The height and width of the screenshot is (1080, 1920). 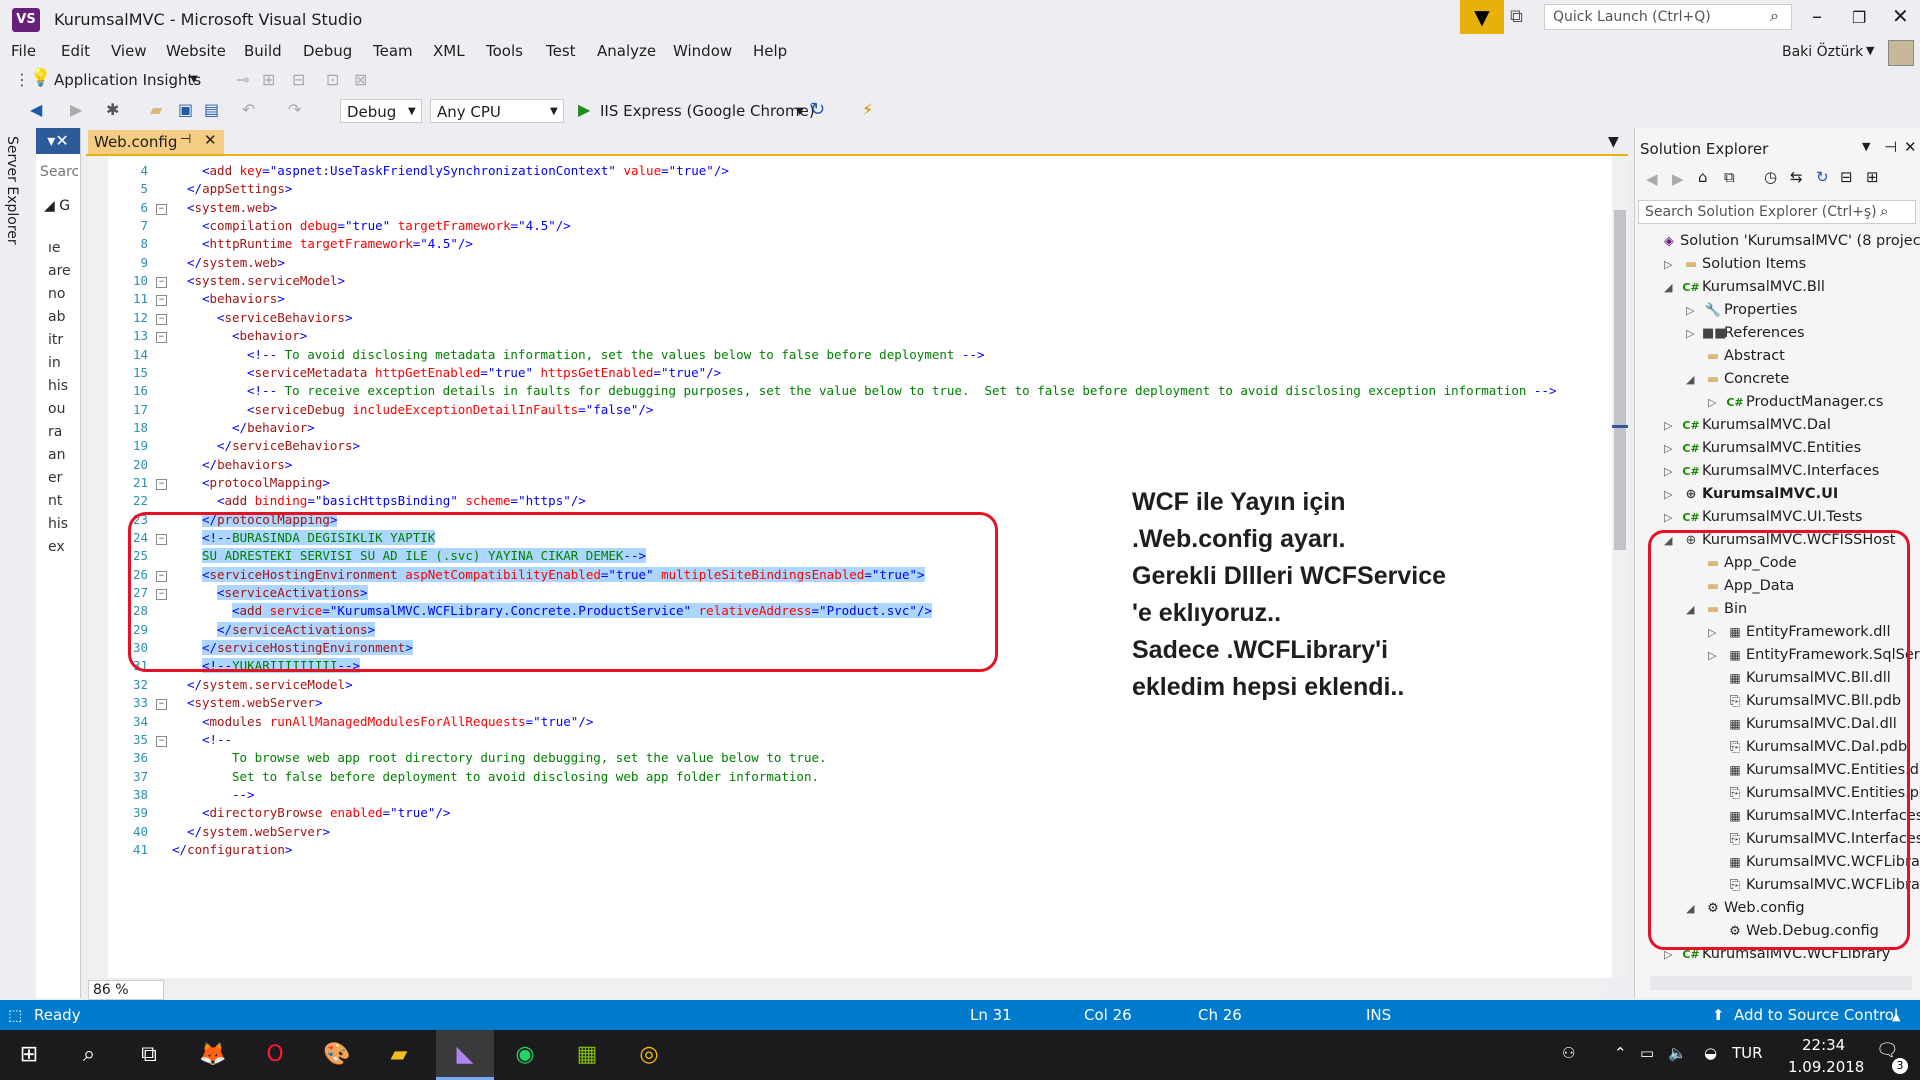 What do you see at coordinates (1735, 356) in the screenshot?
I see `tree-node: ▬ Abstract` at bounding box center [1735, 356].